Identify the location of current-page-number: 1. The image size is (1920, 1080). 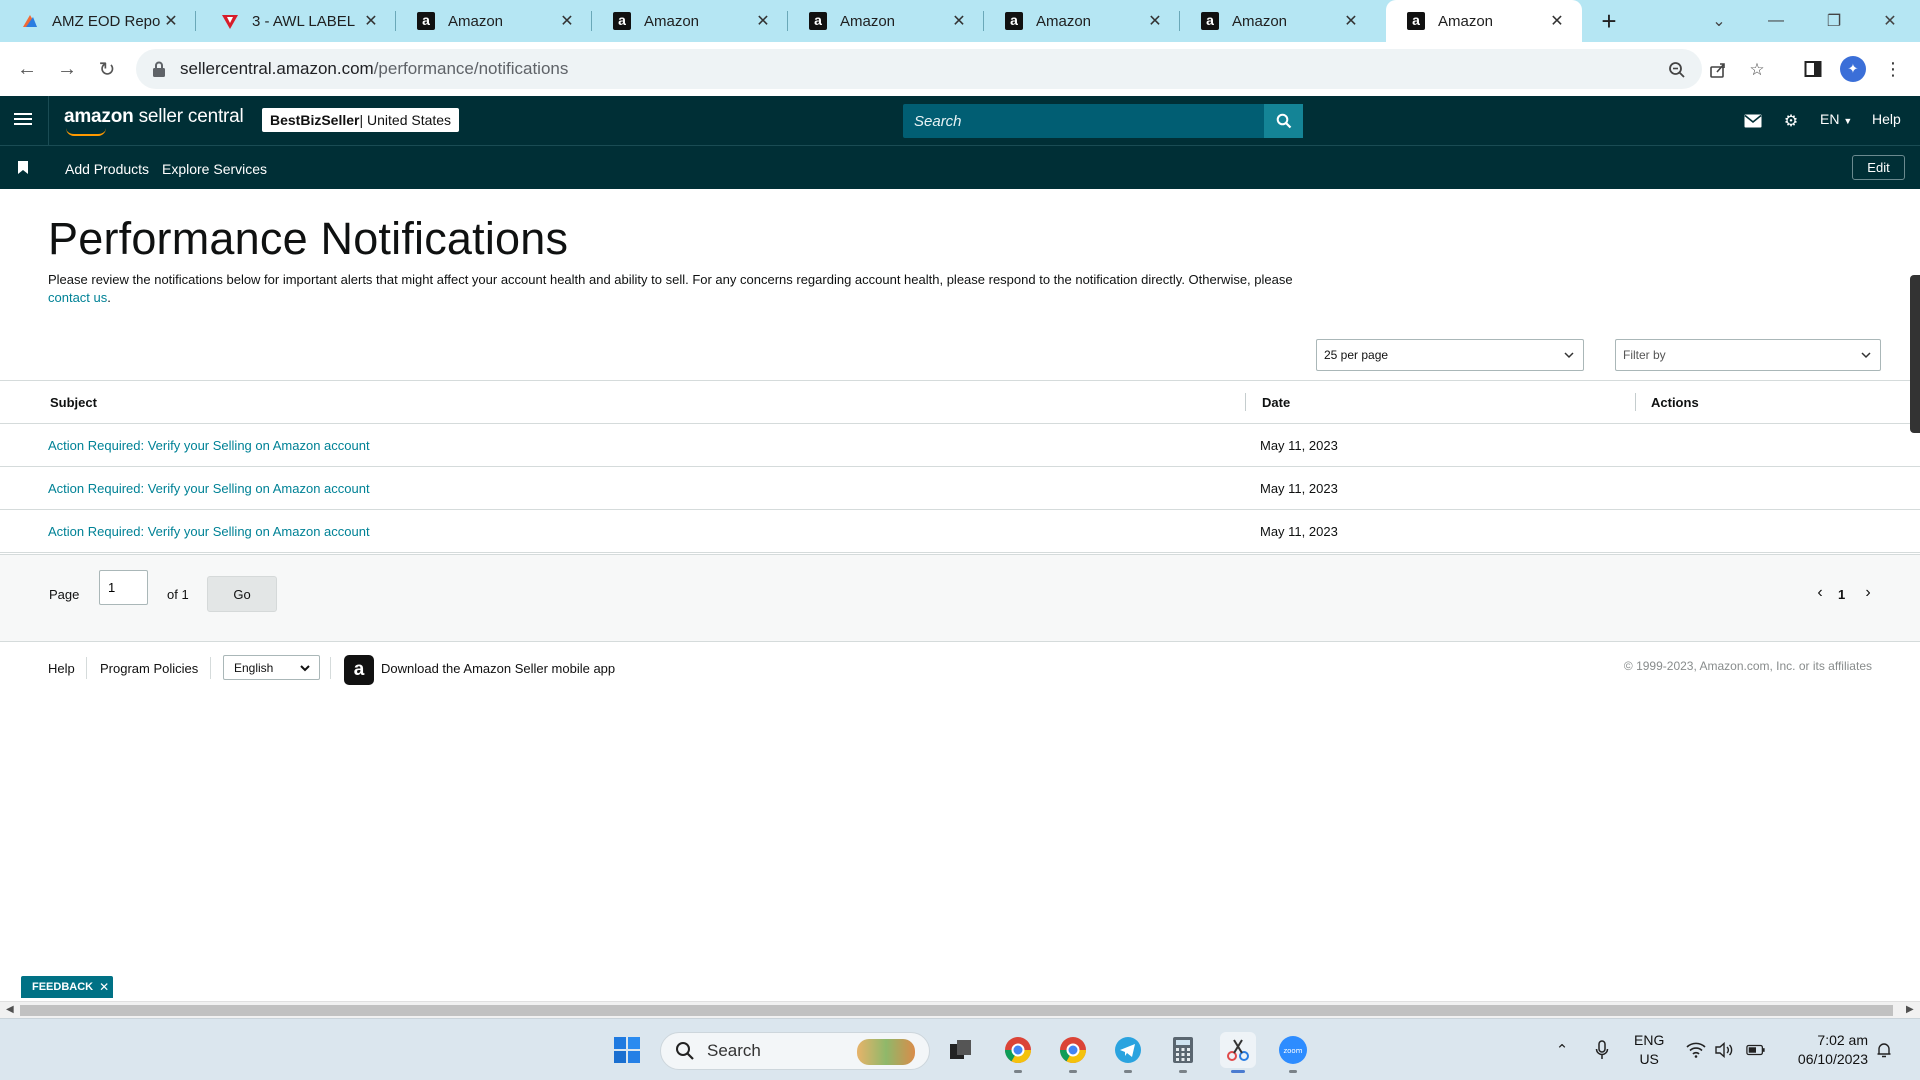
(1841, 594).